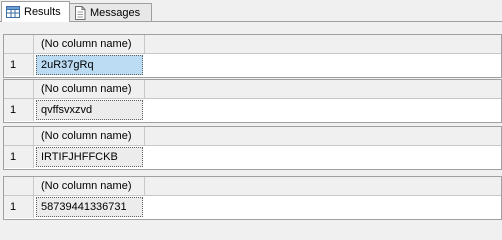 This screenshot has height=240, width=502. Describe the element at coordinates (89, 110) in the screenshot. I see `result-cell: qvffsvxzvd` at that location.